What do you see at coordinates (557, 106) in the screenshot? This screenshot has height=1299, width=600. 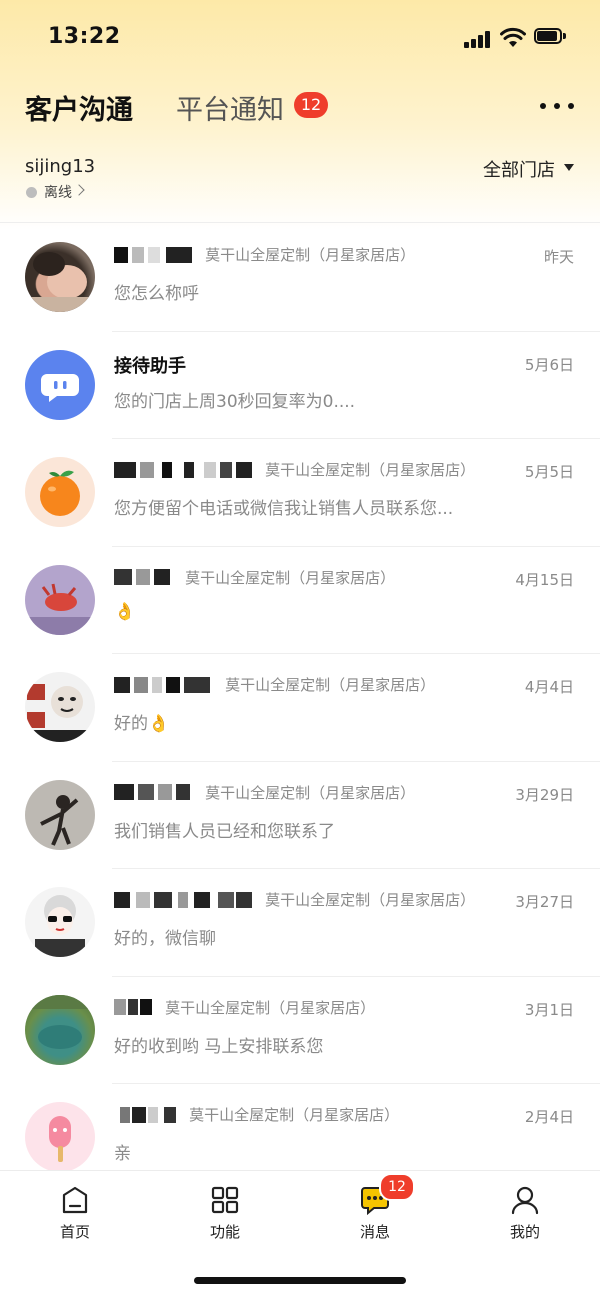 I see `more-button` at bounding box center [557, 106].